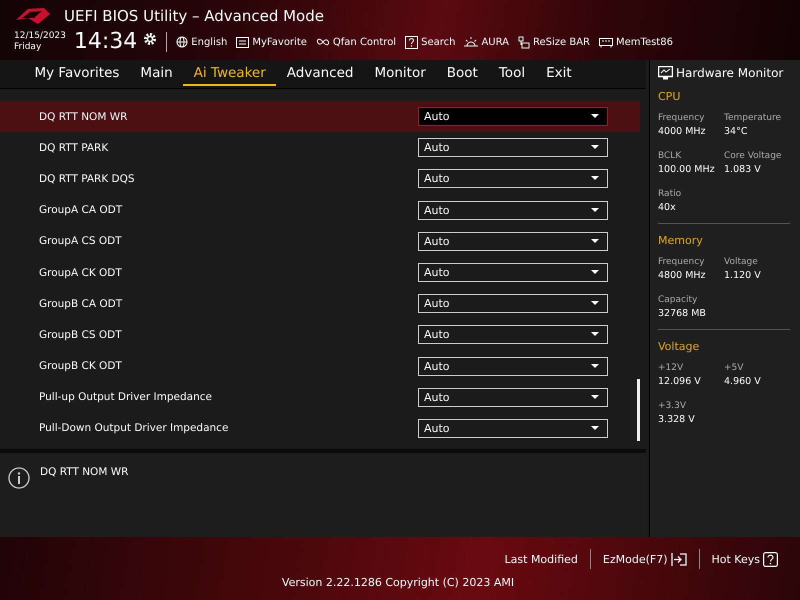 The width and height of the screenshot is (800, 600). Describe the element at coordinates (157, 74) in the screenshot. I see `tab: Main` at that location.